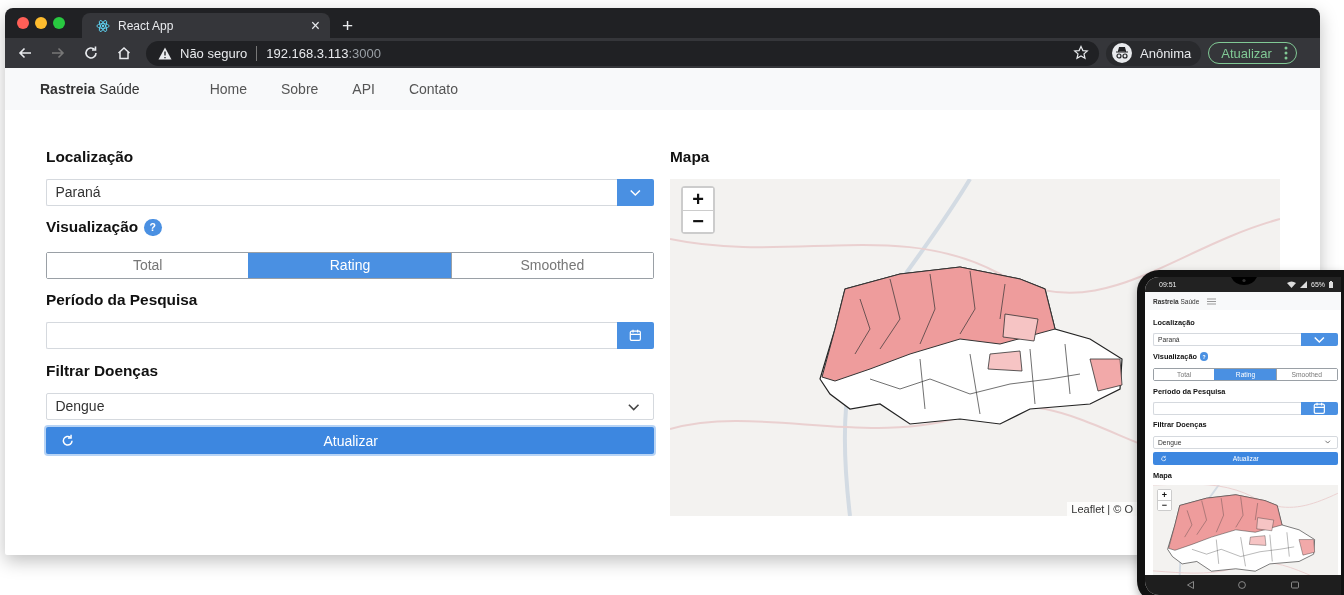  I want to click on battery-icon, so click(1331, 284).